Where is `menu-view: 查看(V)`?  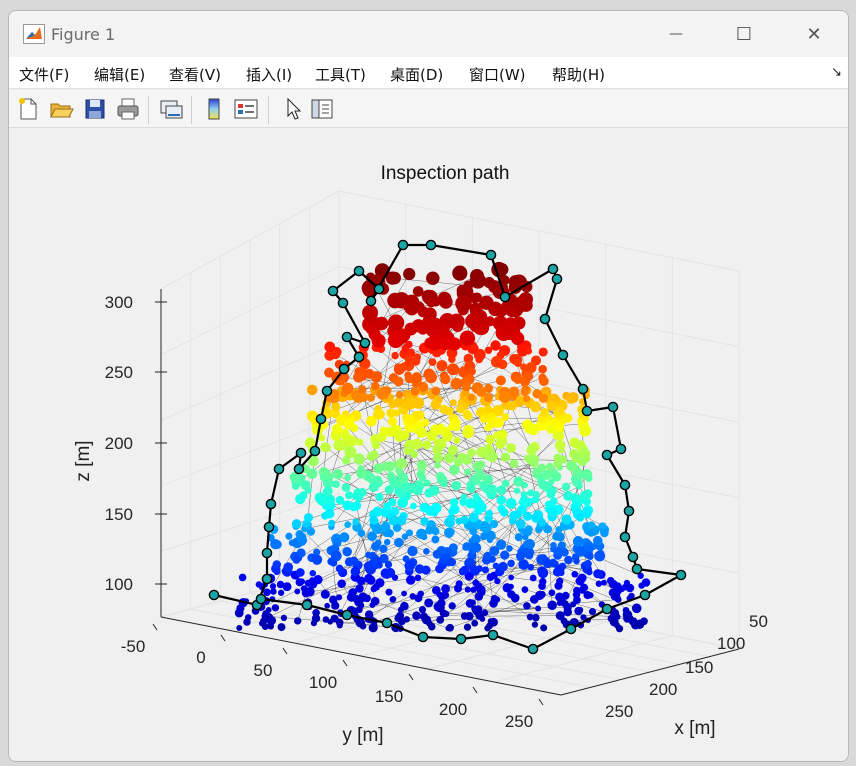 menu-view: 查看(V) is located at coordinates (195, 74).